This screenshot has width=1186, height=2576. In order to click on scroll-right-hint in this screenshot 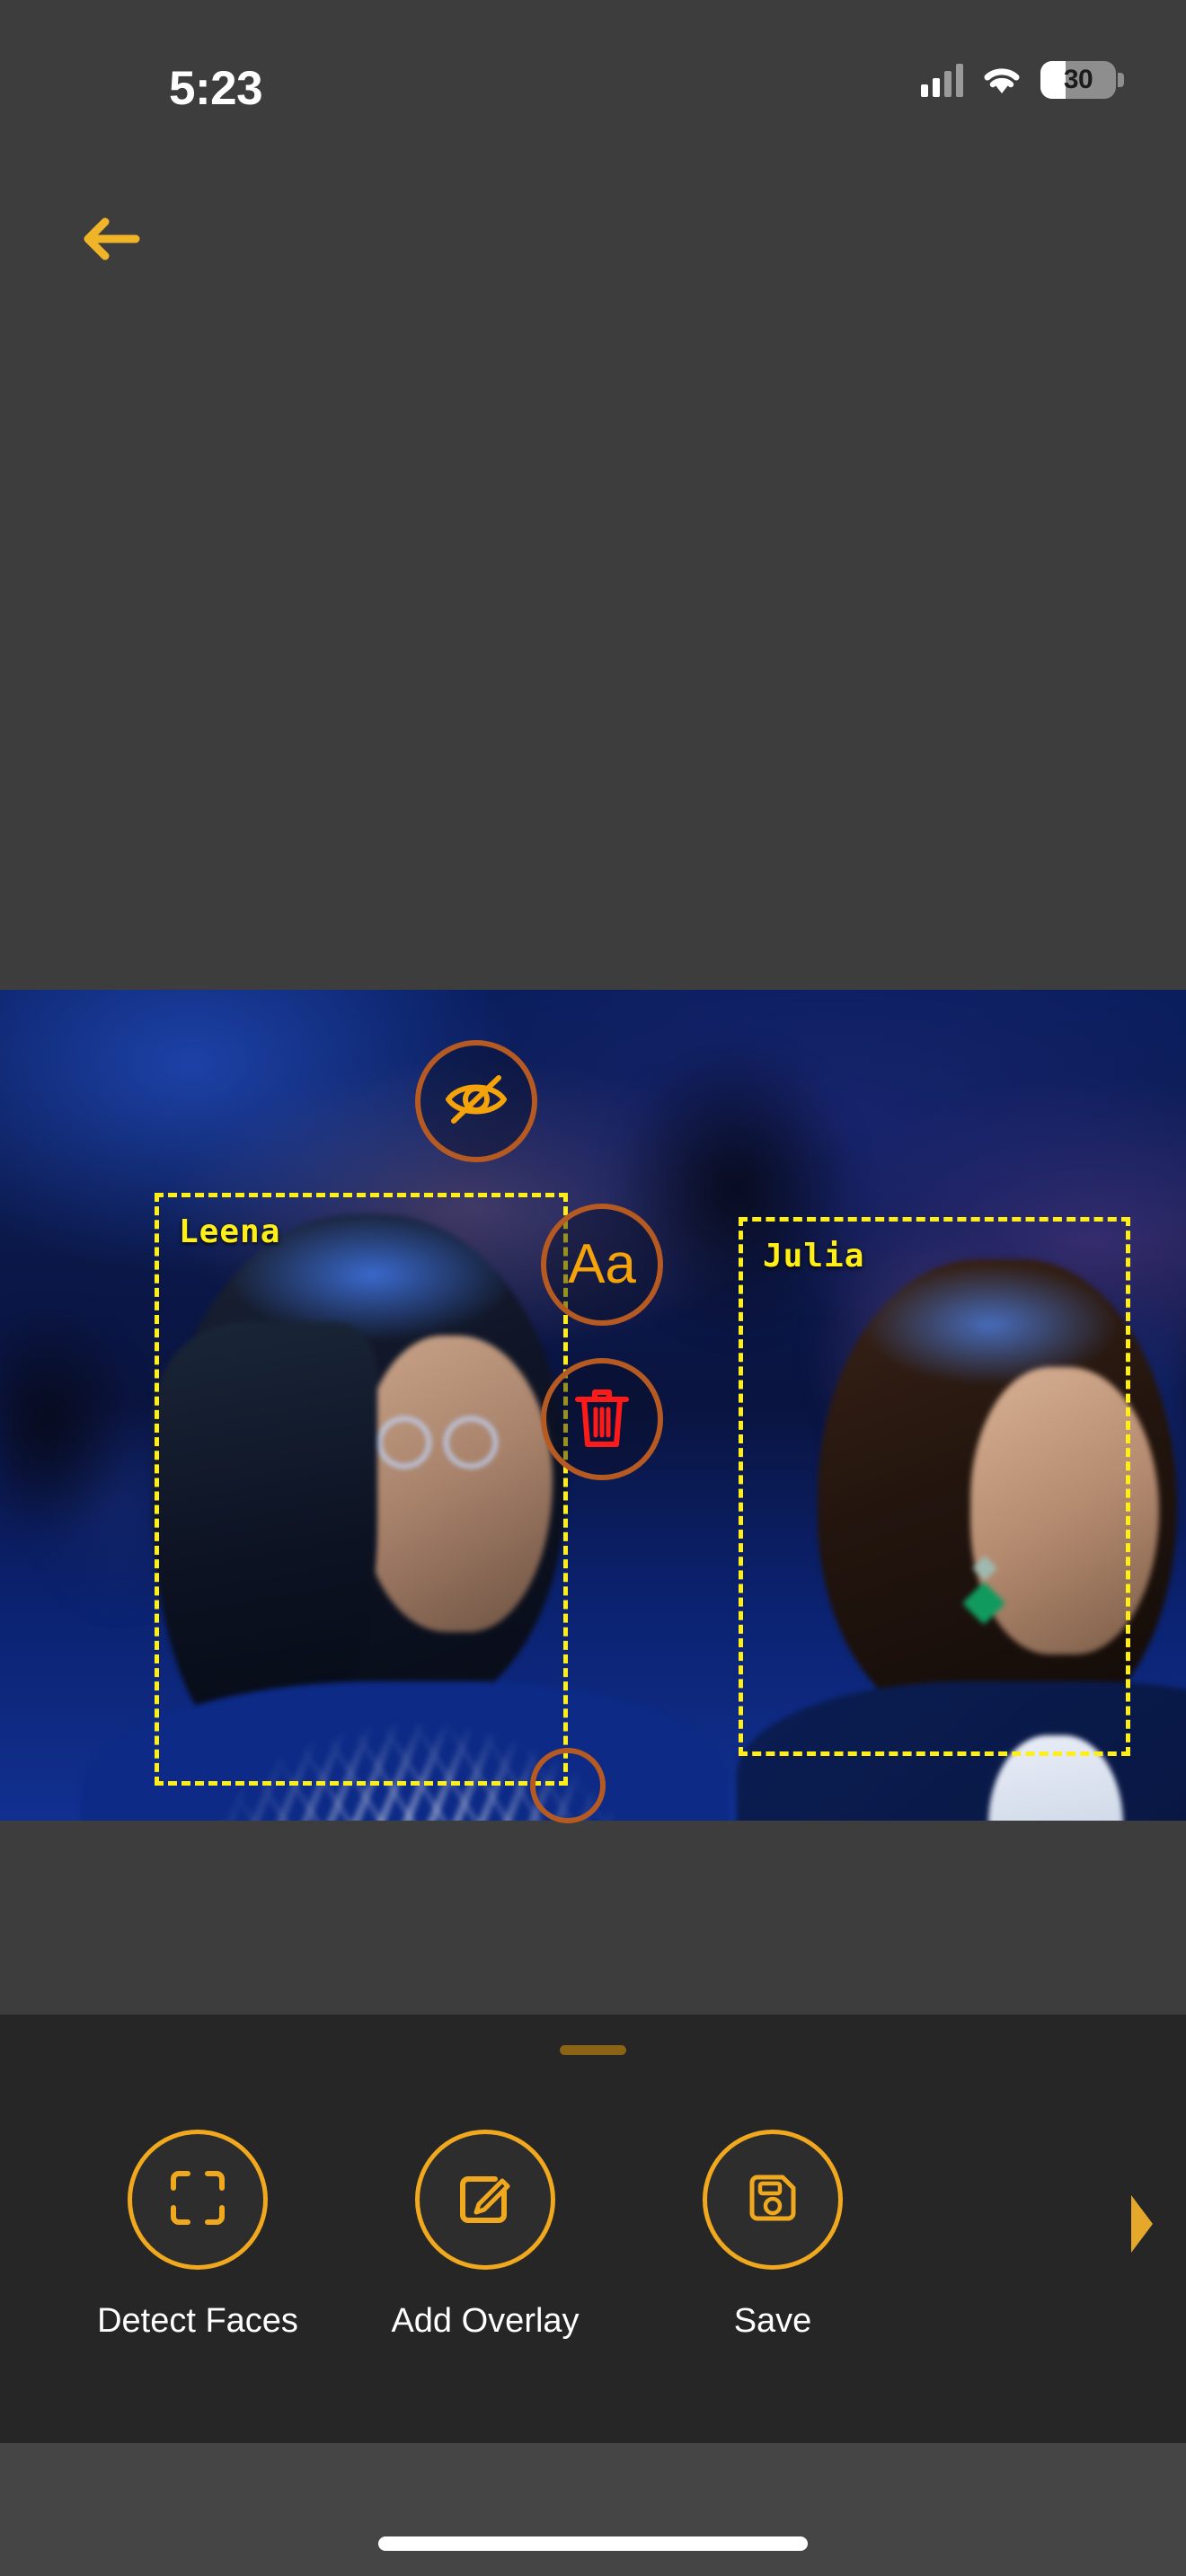, I will do `click(1142, 2226)`.